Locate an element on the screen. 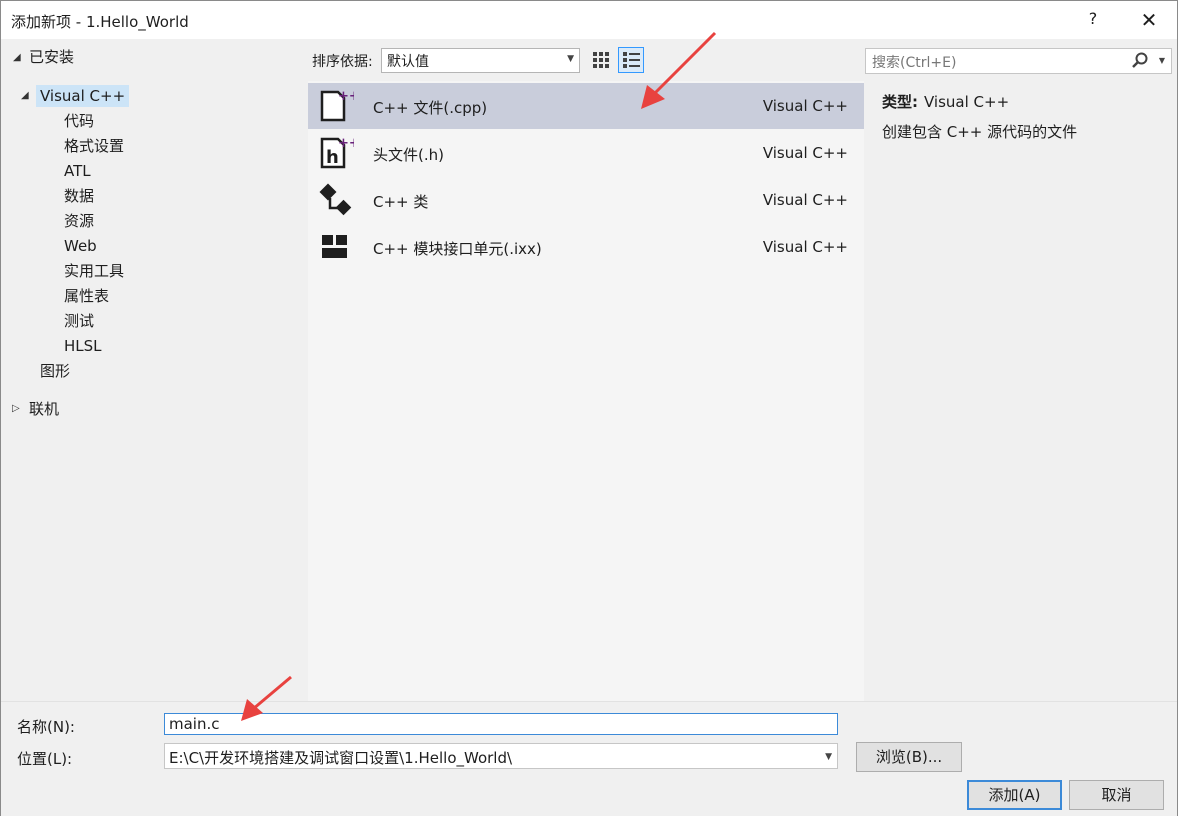 The image size is (1178, 816). name-value: main.c is located at coordinates (194, 724).